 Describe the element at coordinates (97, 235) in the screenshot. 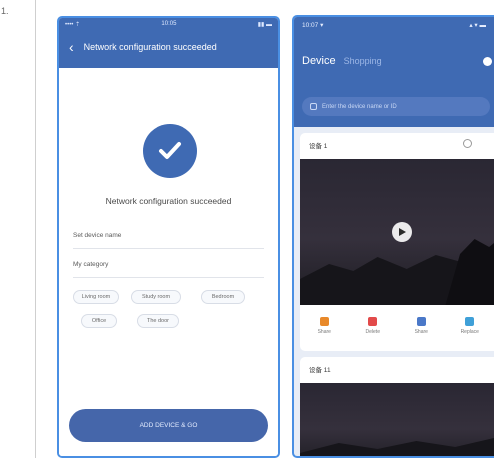

I see `device-name-label: Set device name` at that location.